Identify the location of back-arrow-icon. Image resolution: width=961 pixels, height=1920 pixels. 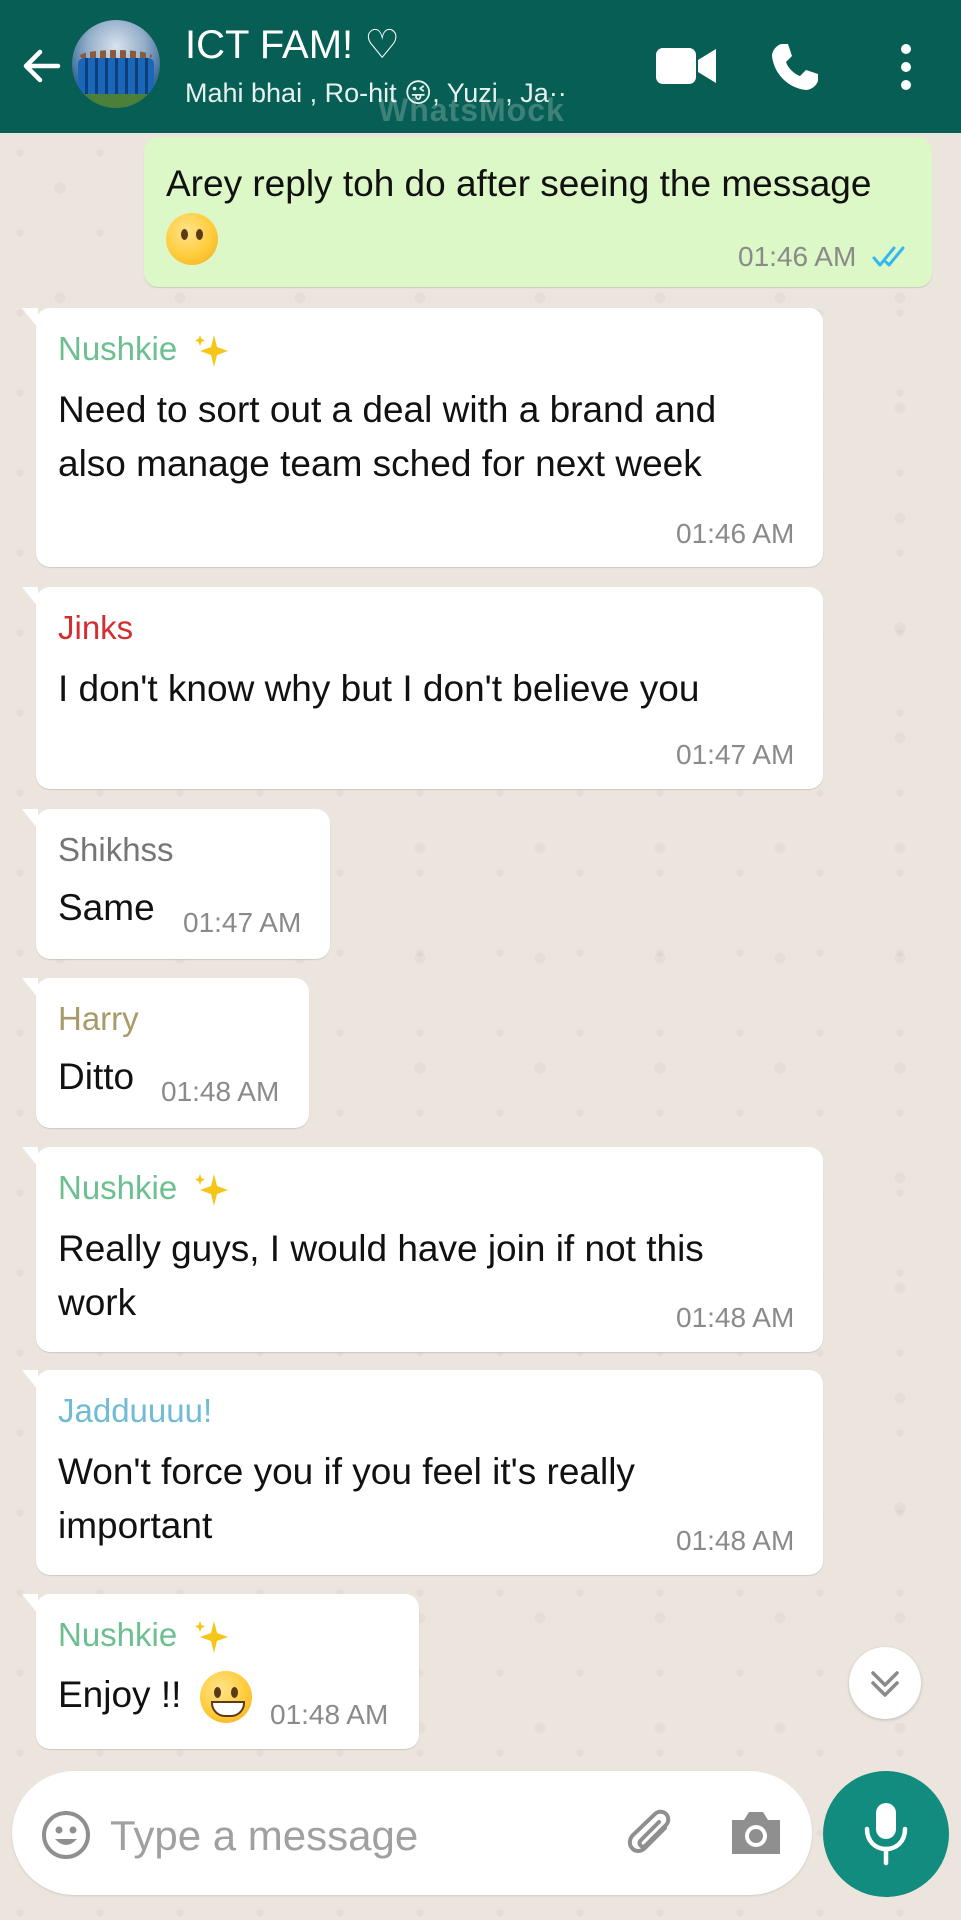
(42, 66).